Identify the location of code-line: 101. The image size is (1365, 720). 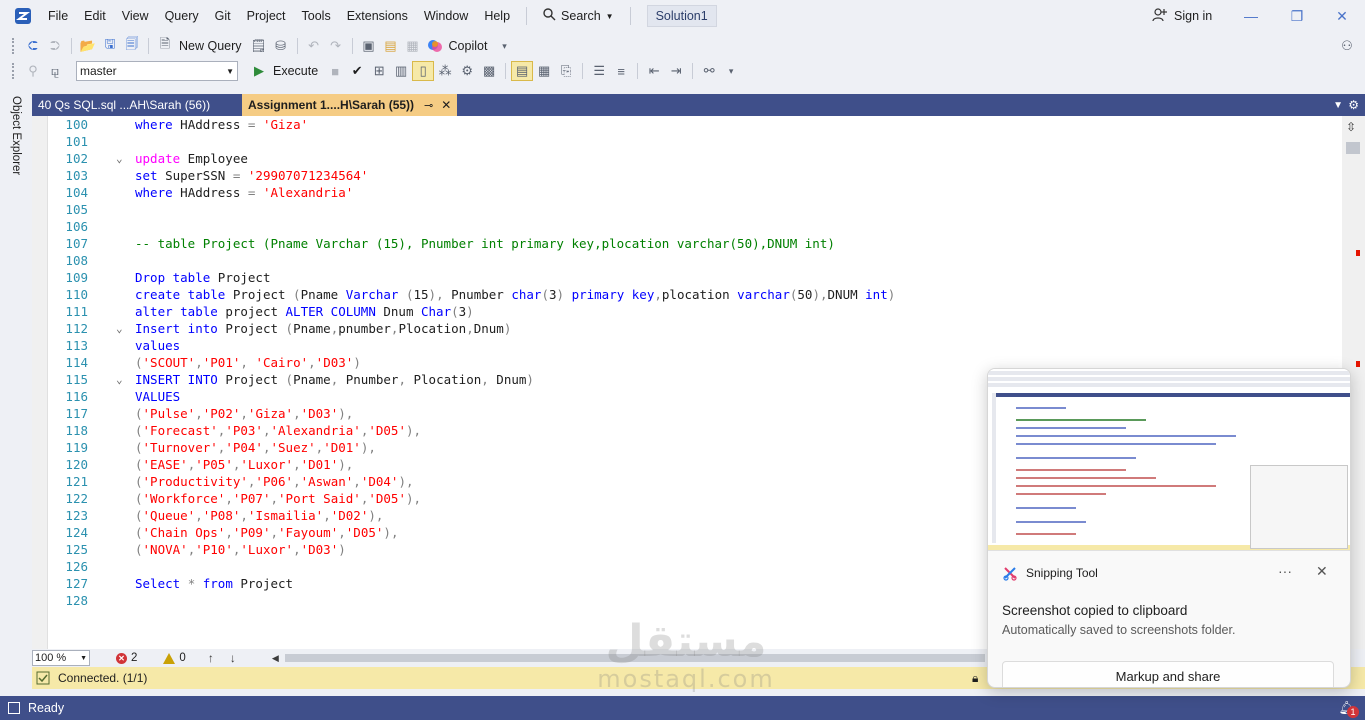
(682, 141).